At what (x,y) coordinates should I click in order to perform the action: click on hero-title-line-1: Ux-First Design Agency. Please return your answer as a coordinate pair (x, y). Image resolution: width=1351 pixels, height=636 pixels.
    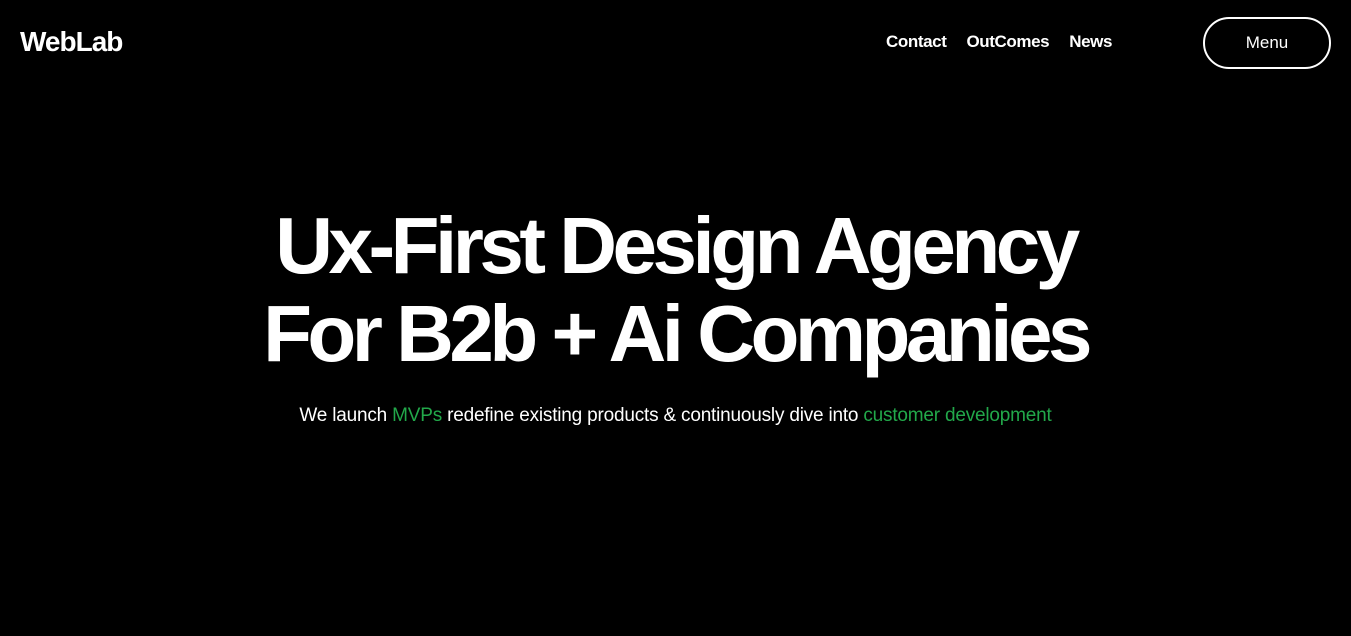
    Looking at the image, I should click on (677, 245).